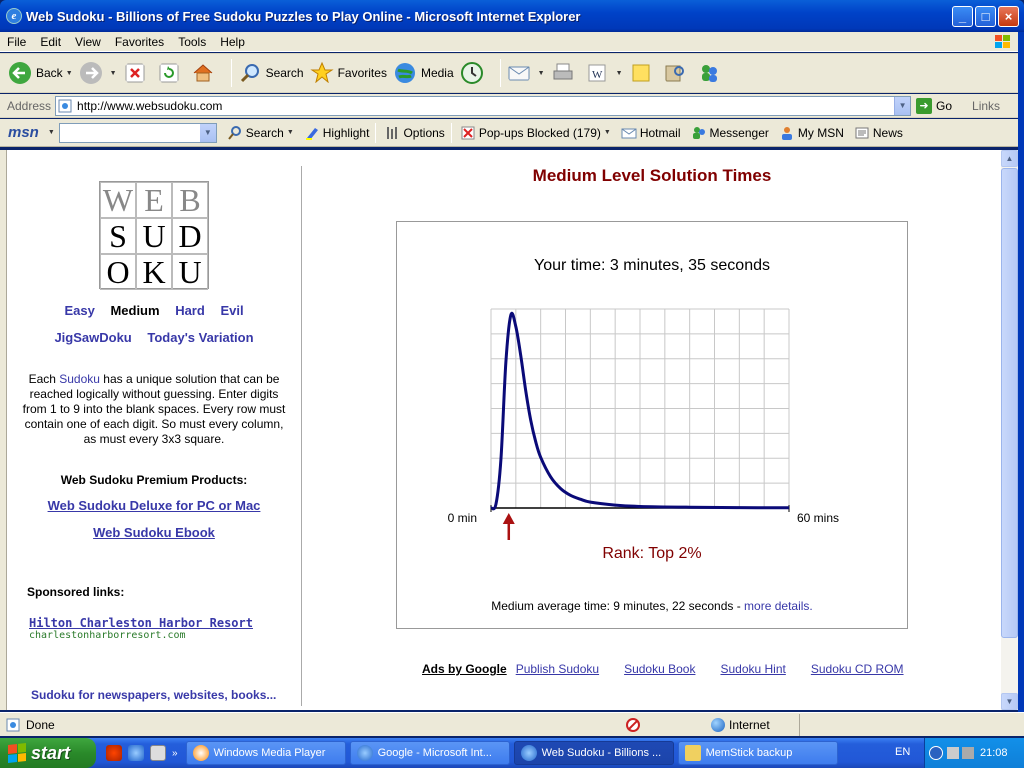 The height and width of the screenshot is (768, 1024). I want to click on menu-view: View, so click(88, 42).